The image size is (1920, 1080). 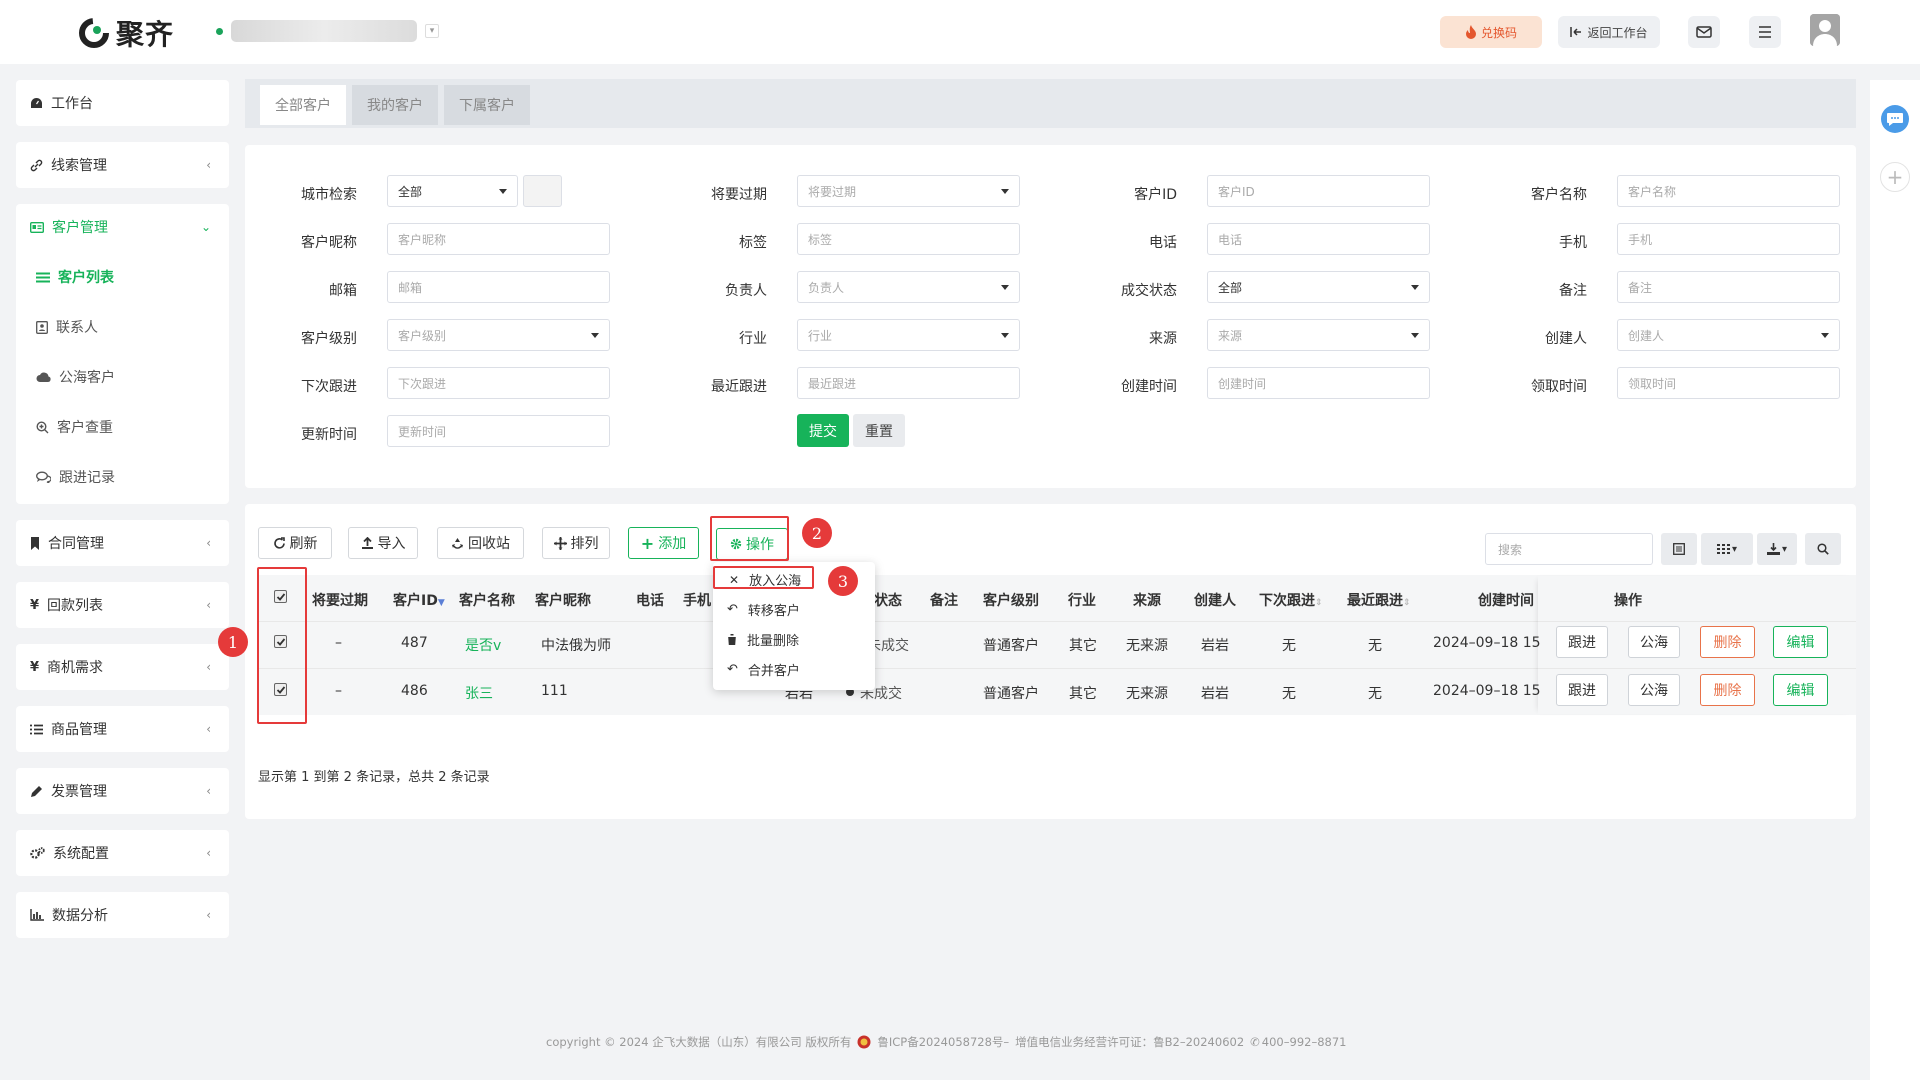 What do you see at coordinates (943, 1042) in the screenshot?
I see `footer-icp-link: 鲁ICP备2024058728号–` at bounding box center [943, 1042].